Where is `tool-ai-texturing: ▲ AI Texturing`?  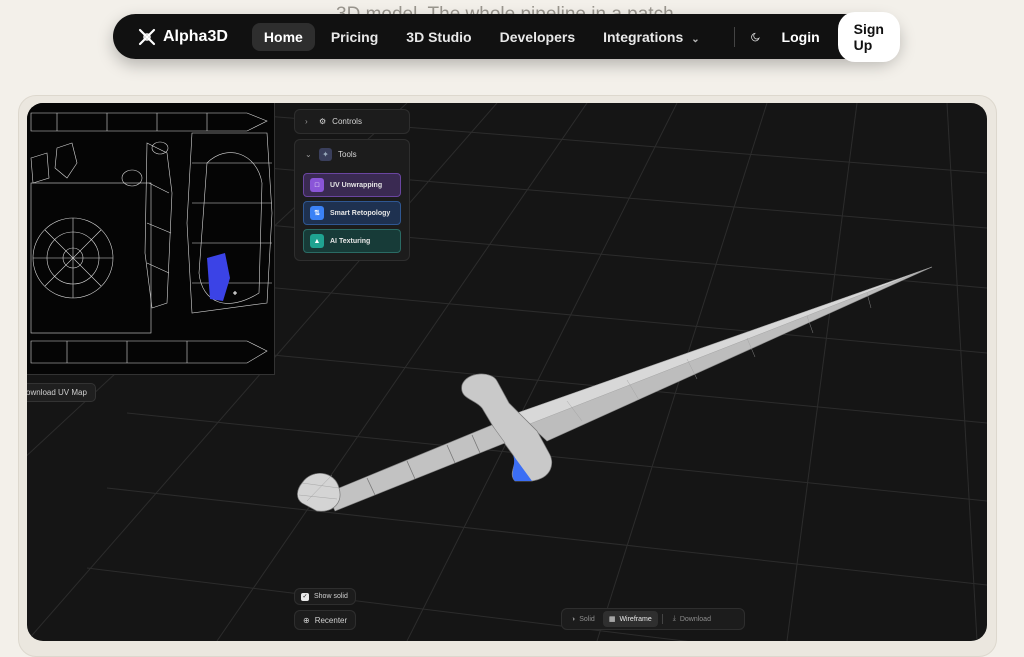 tool-ai-texturing: ▲ AI Texturing is located at coordinates (352, 241).